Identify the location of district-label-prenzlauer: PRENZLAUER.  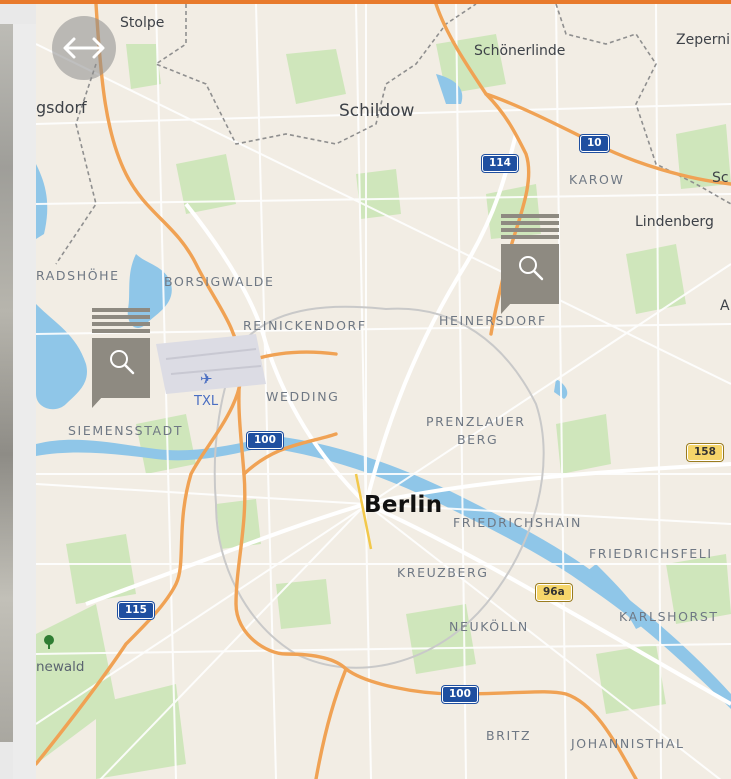
(476, 421).